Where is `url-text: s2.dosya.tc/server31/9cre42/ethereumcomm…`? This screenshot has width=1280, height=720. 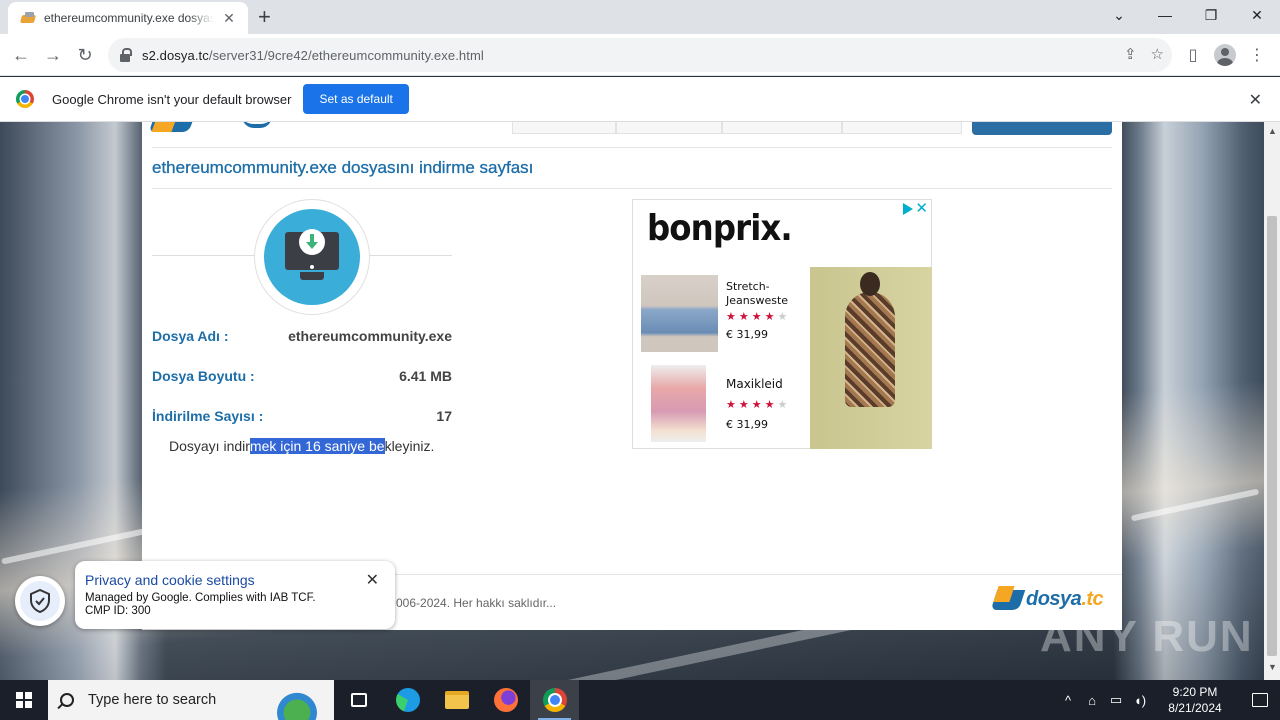 url-text: s2.dosya.tc/server31/9cre42/ethereumcomm… is located at coordinates (313, 55).